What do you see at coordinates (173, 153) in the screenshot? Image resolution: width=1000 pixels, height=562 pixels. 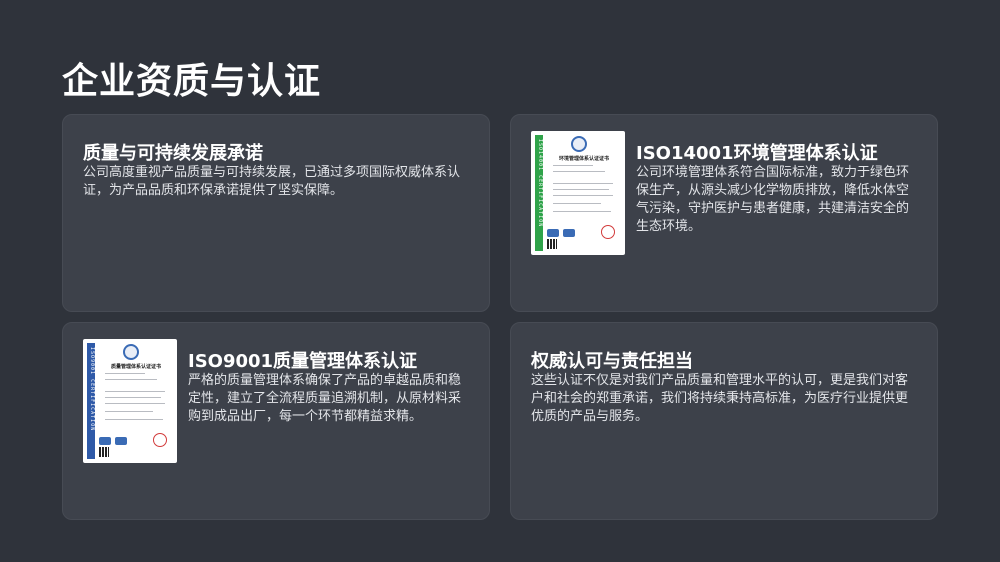 I see `card-title: 质量与可持续发展承诺` at bounding box center [173, 153].